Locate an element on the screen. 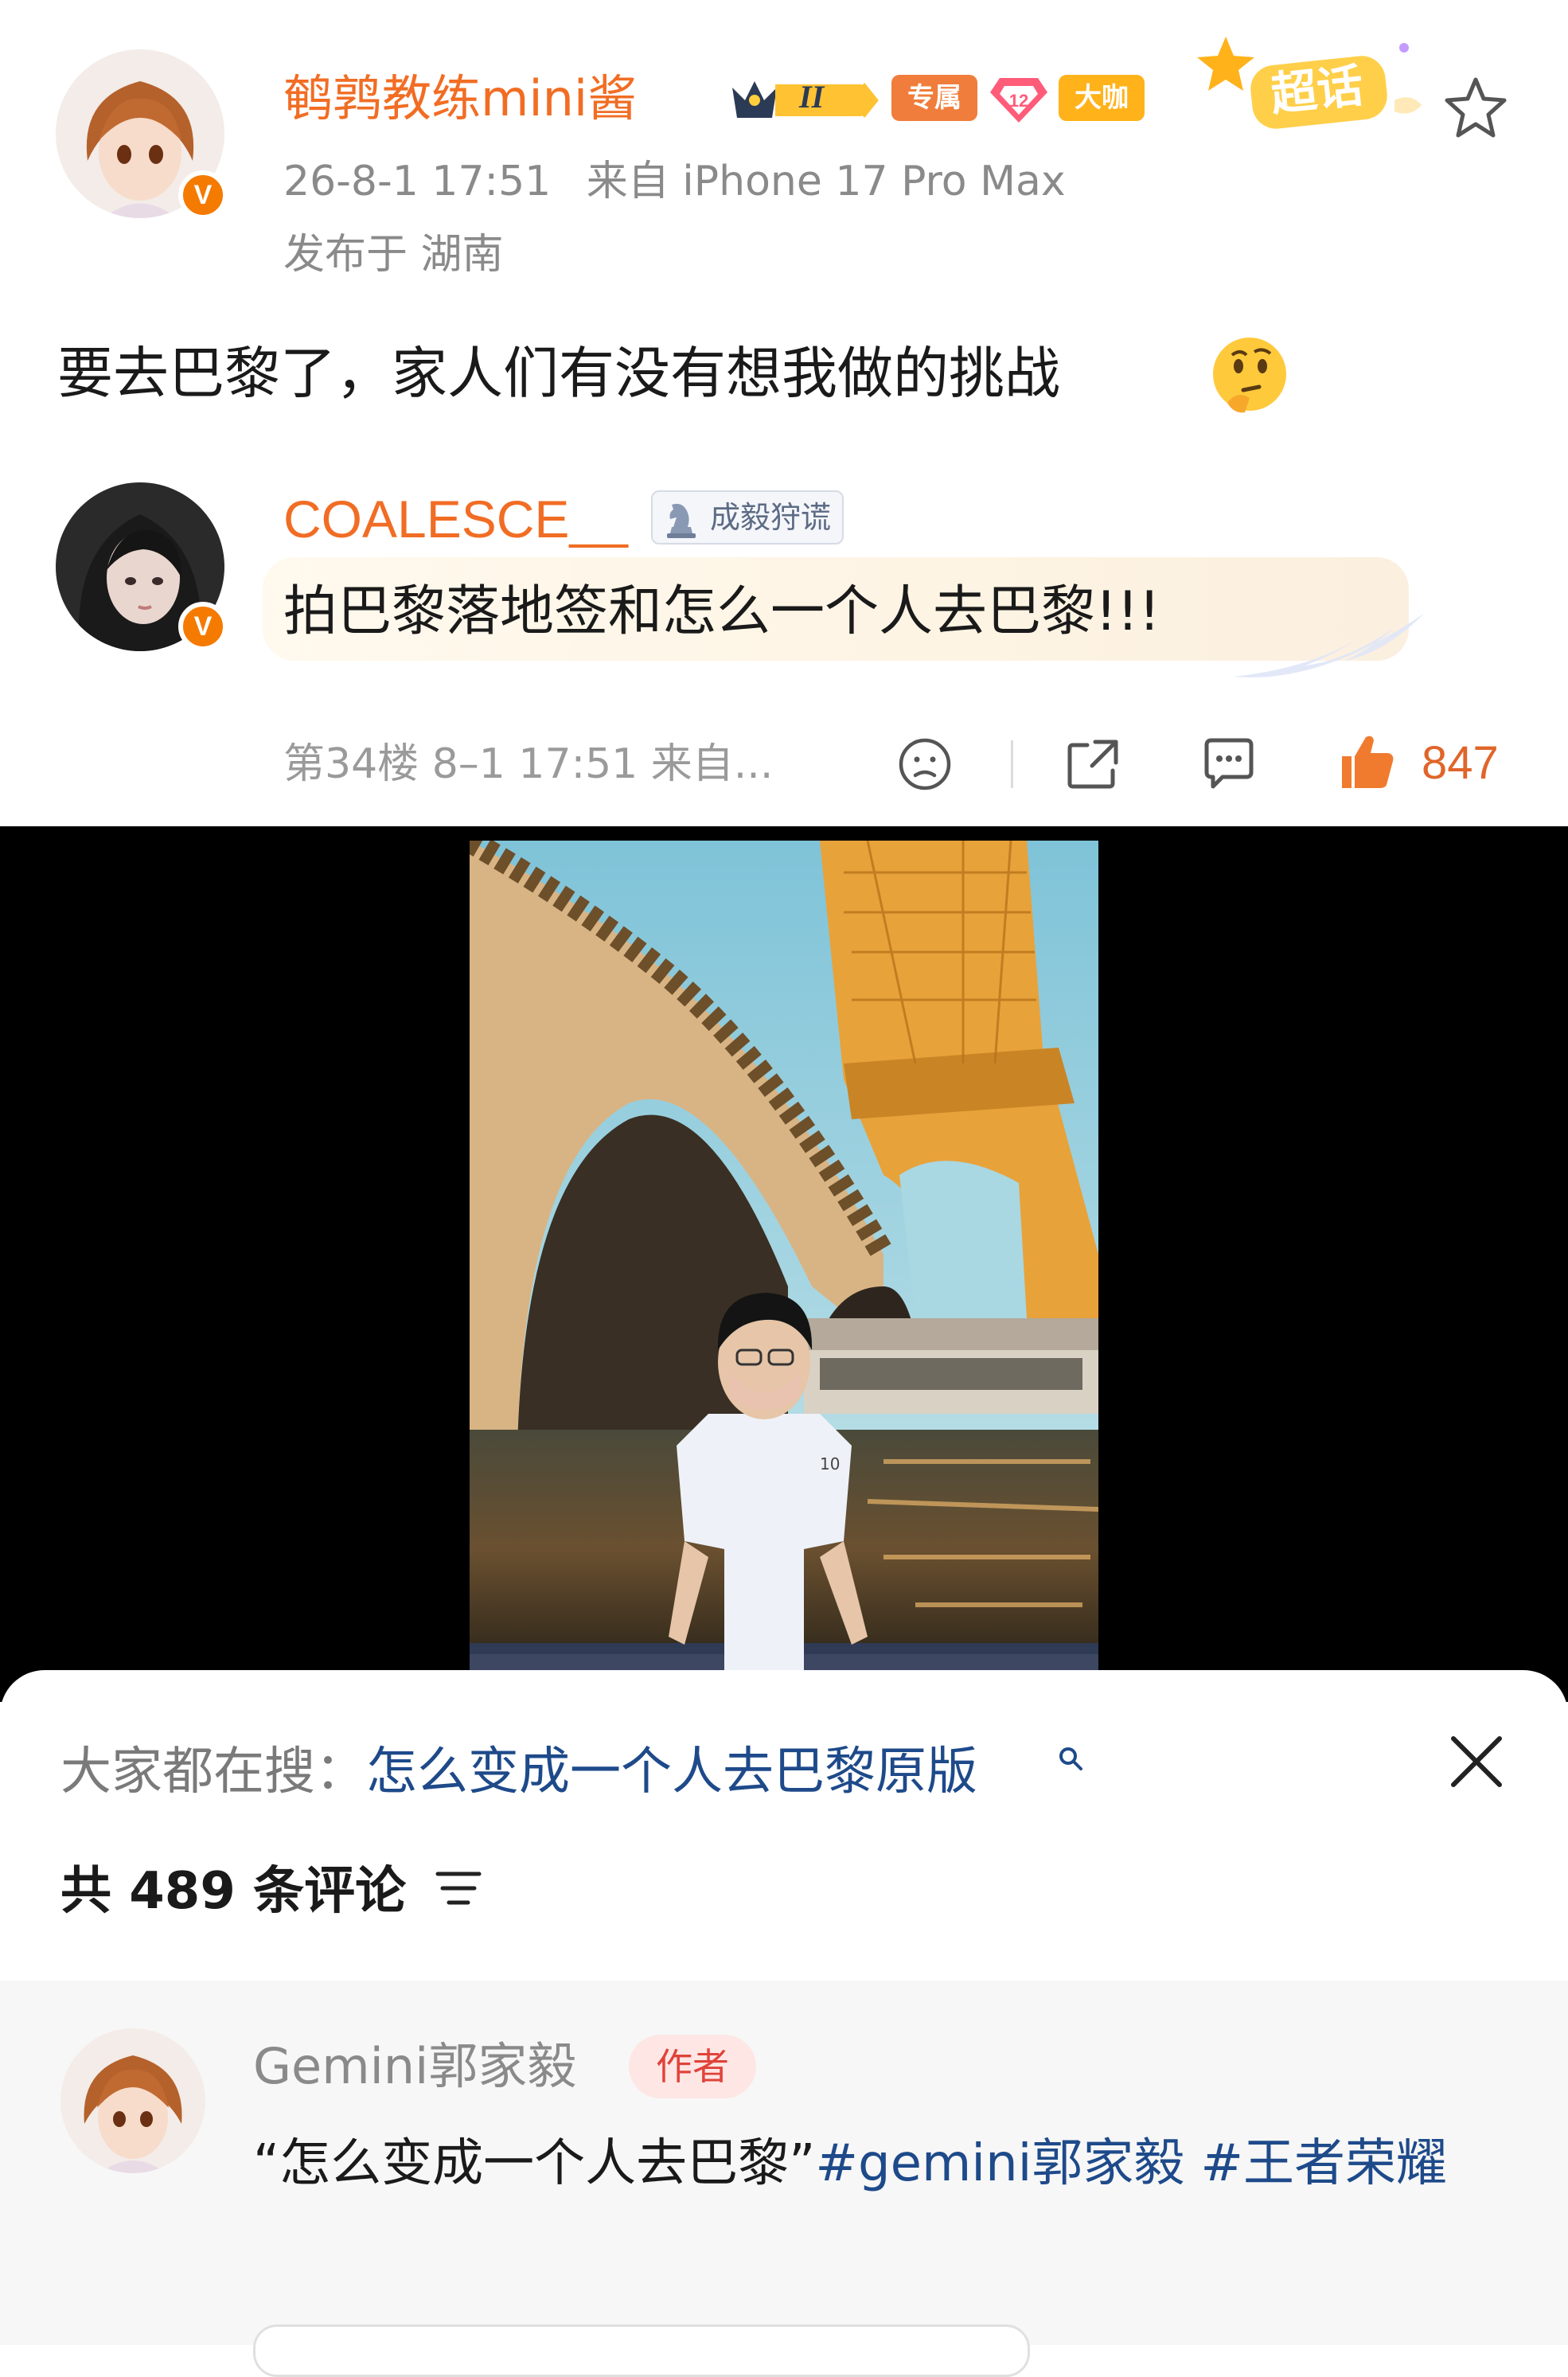 This screenshot has height=2377, width=1568. share-icon is located at coordinates (1093, 764).